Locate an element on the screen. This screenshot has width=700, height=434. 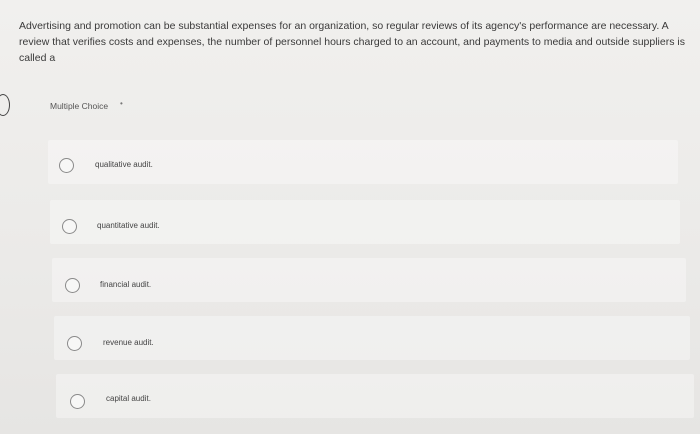
answer-option-2: quantitative audit. is located at coordinates (365, 222).